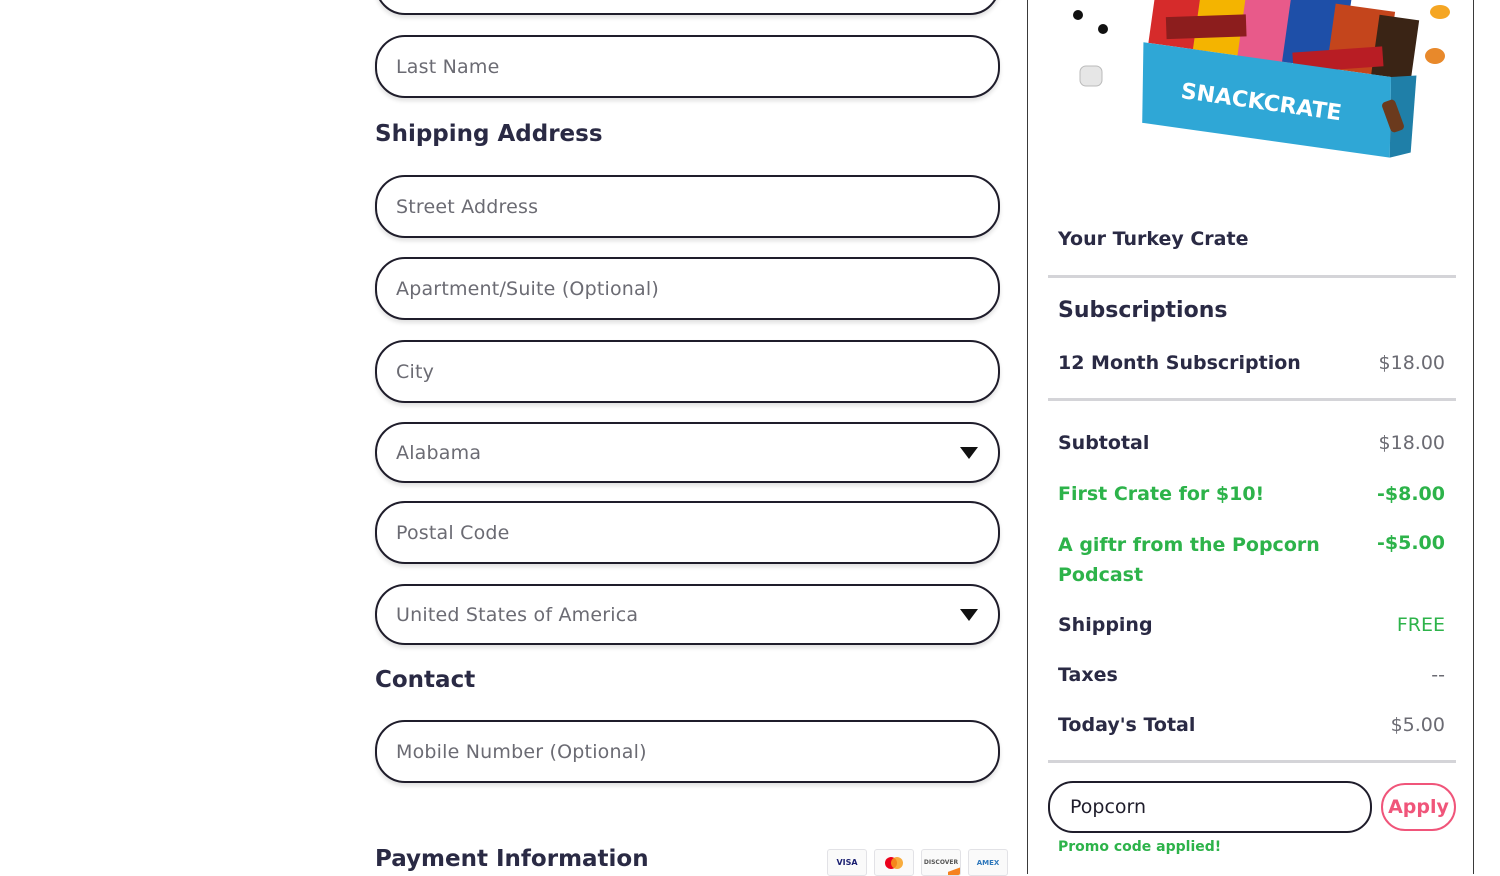  I want to click on city-field: City, so click(687, 371).